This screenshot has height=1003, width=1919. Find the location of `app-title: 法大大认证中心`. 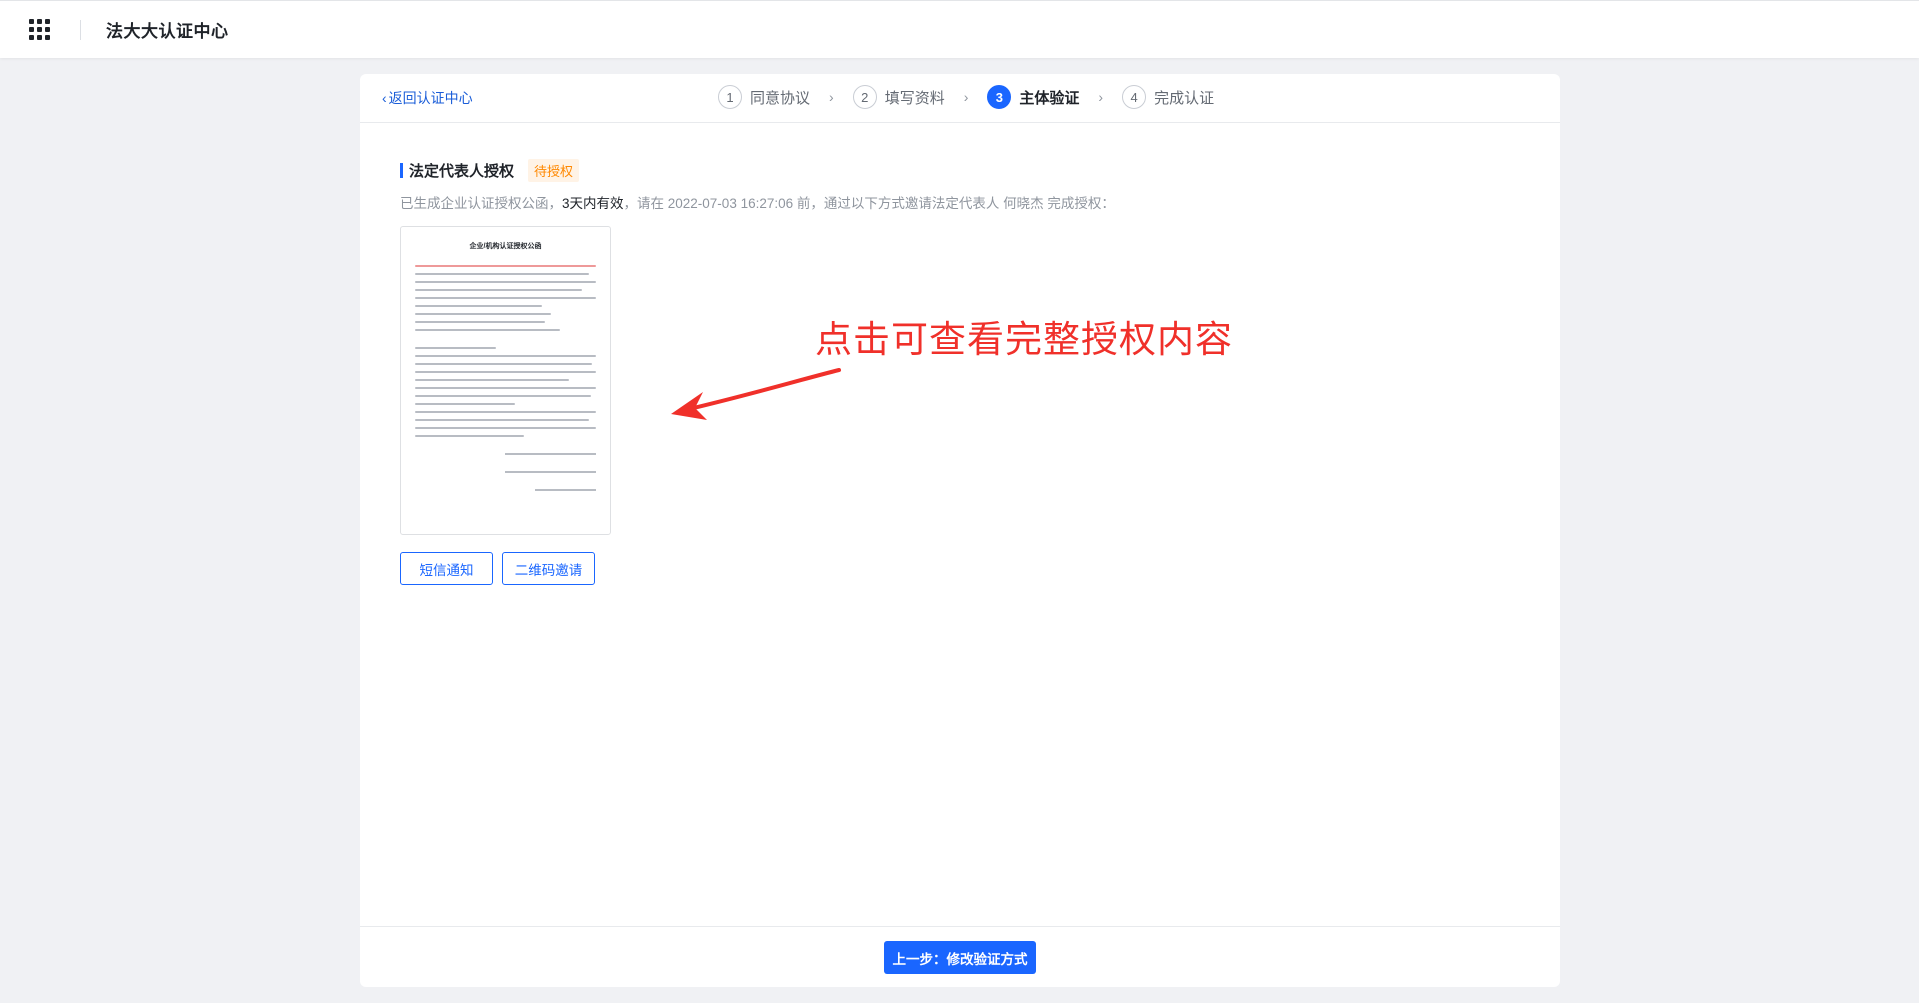

app-title: 法大大认证中心 is located at coordinates (167, 31).